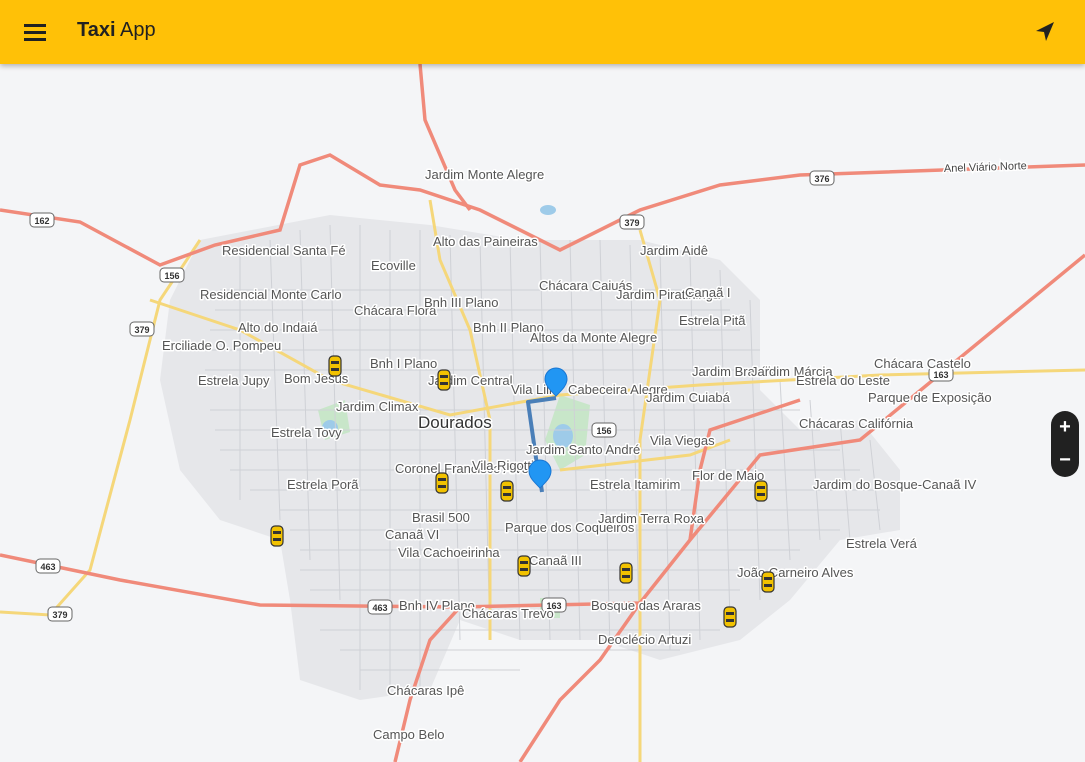  Describe the element at coordinates (712, 320) in the screenshot. I see `place-label: Estrela Pitã` at that location.